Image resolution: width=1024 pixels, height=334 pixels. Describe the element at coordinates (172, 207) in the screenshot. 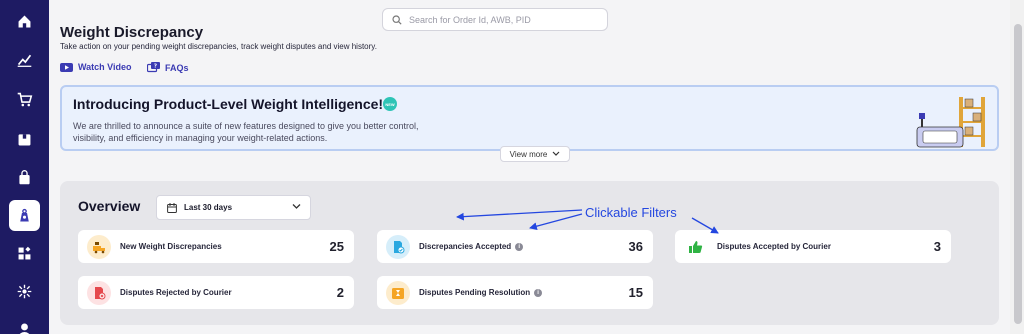

I see `calendar-icon` at that location.